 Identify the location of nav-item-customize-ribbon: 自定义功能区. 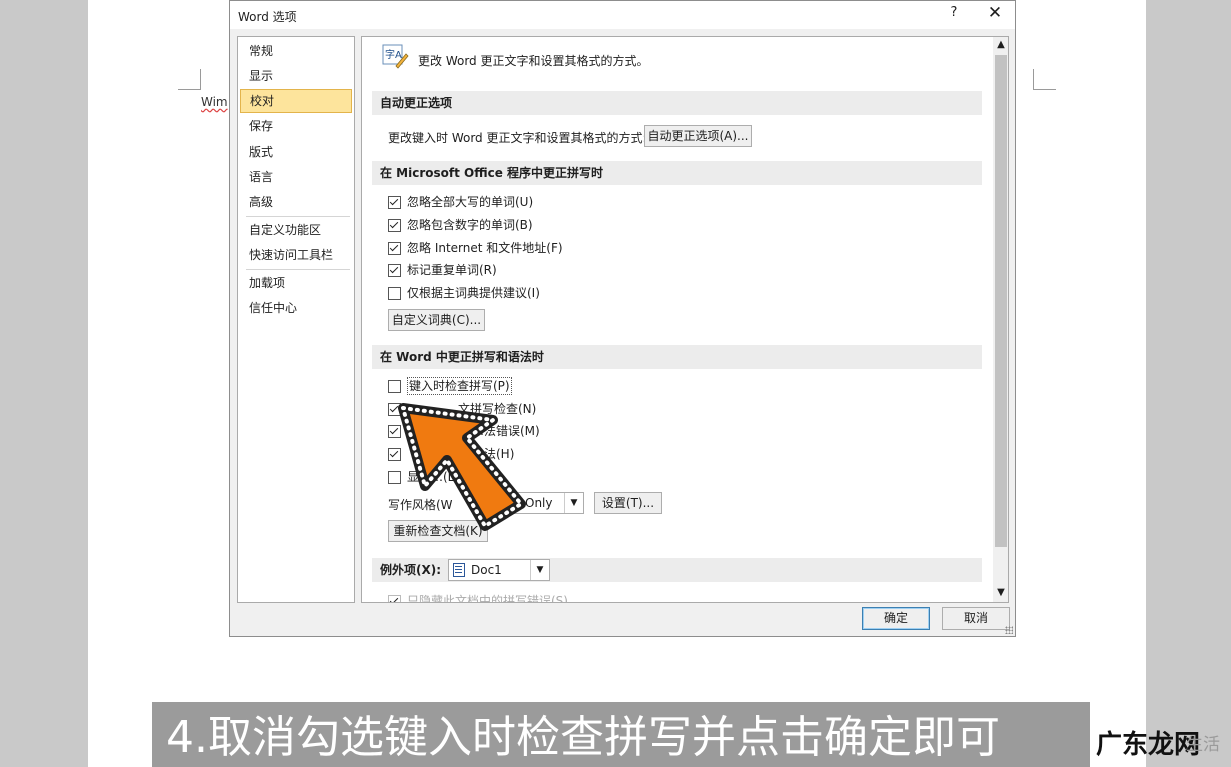
(296, 230).